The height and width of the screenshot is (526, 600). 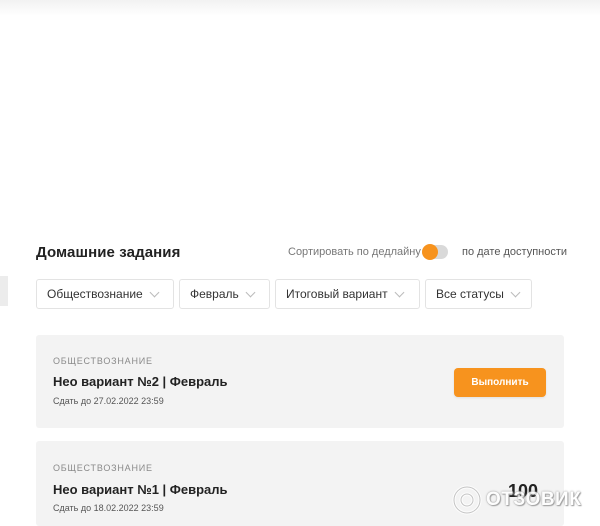 What do you see at coordinates (214, 294) in the screenshot?
I see `filter-month-label: Февраль` at bounding box center [214, 294].